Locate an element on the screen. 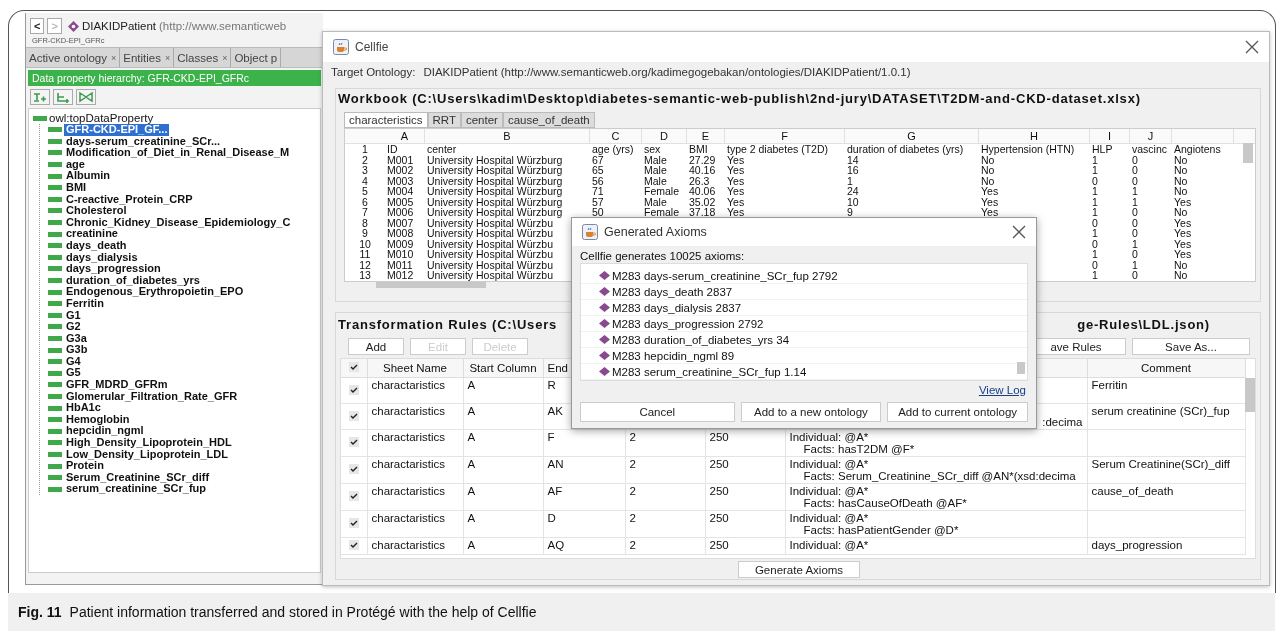 Image resolution: width=1282 pixels, height=632 pixels. sheet-tab: cause_of_death is located at coordinates (548, 120).